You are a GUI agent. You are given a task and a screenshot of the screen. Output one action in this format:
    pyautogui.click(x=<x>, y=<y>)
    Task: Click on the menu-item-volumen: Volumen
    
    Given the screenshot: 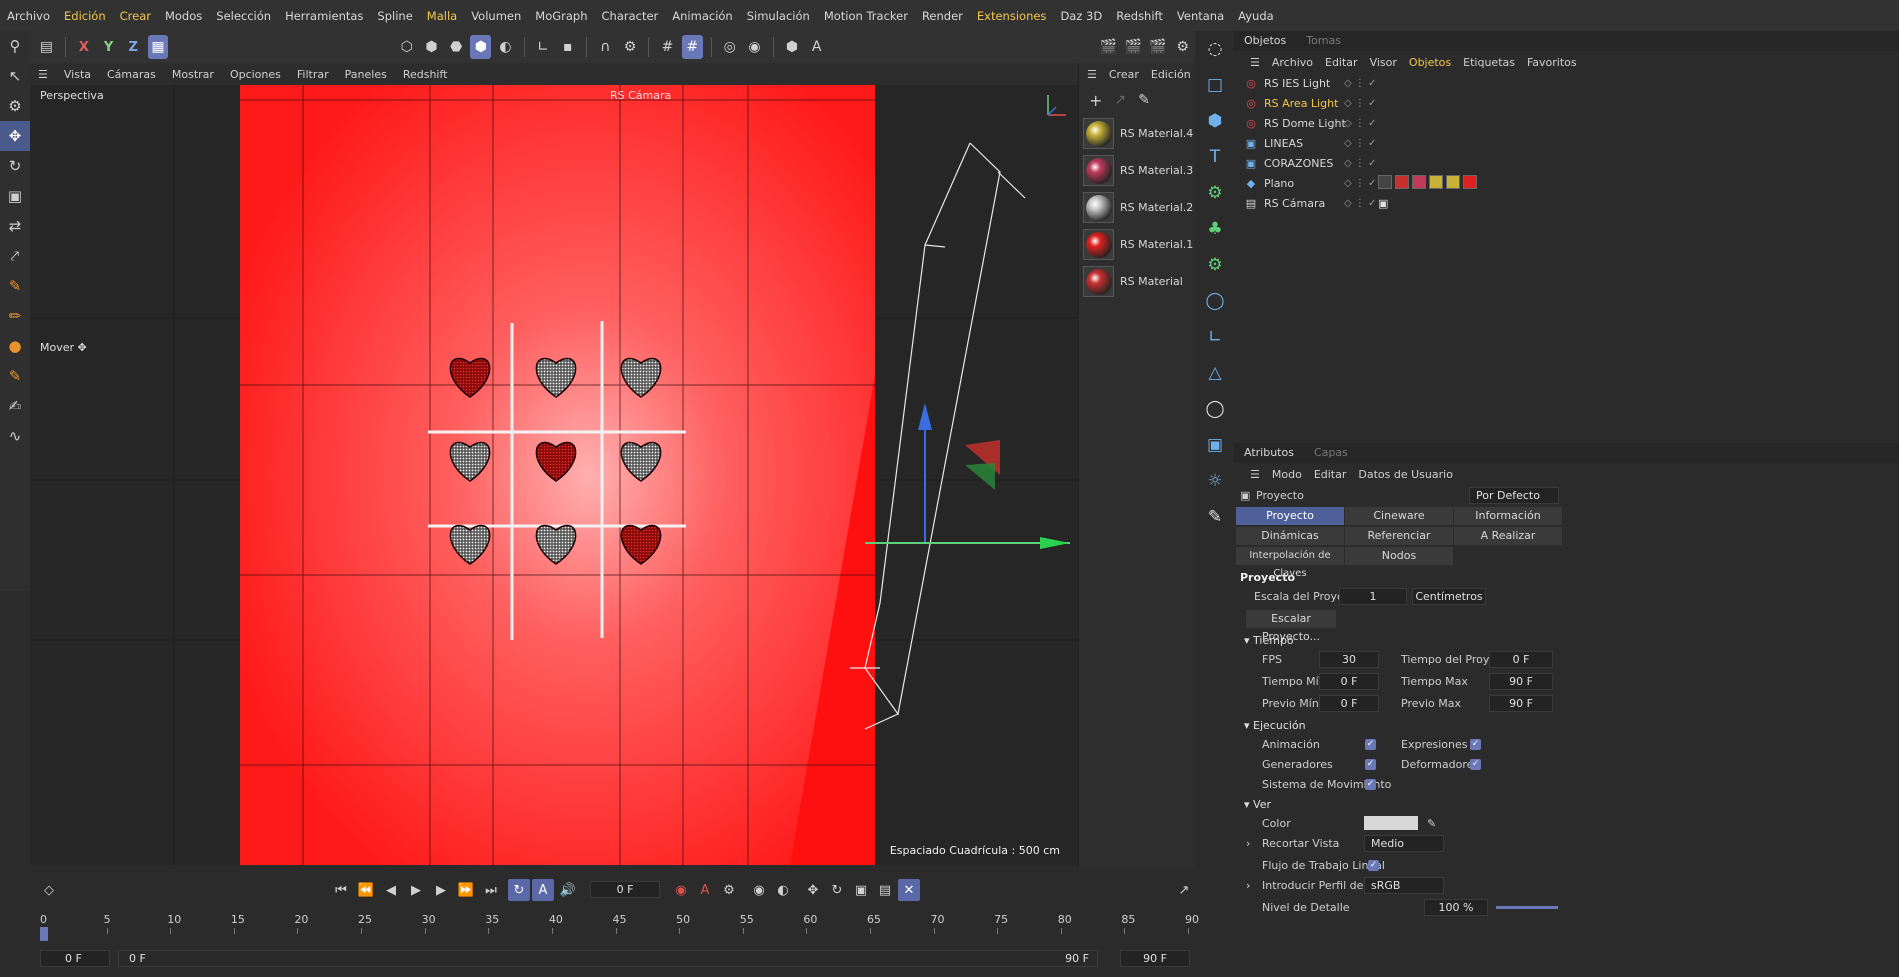 What is the action you would take?
    pyautogui.click(x=496, y=16)
    